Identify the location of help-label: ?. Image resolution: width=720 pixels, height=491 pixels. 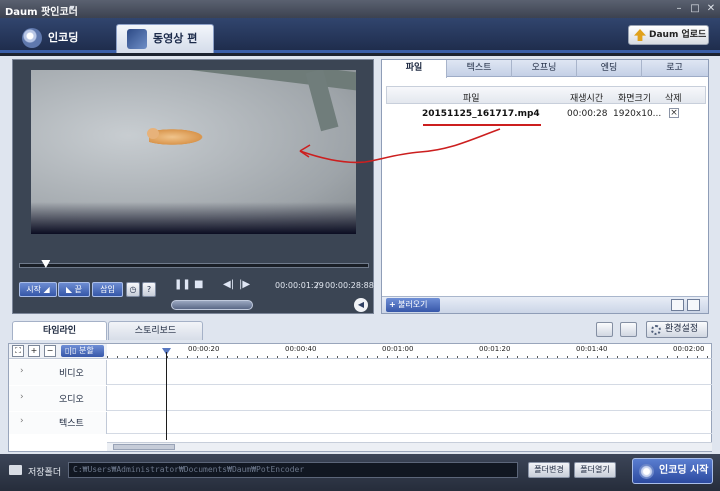
(149, 289).